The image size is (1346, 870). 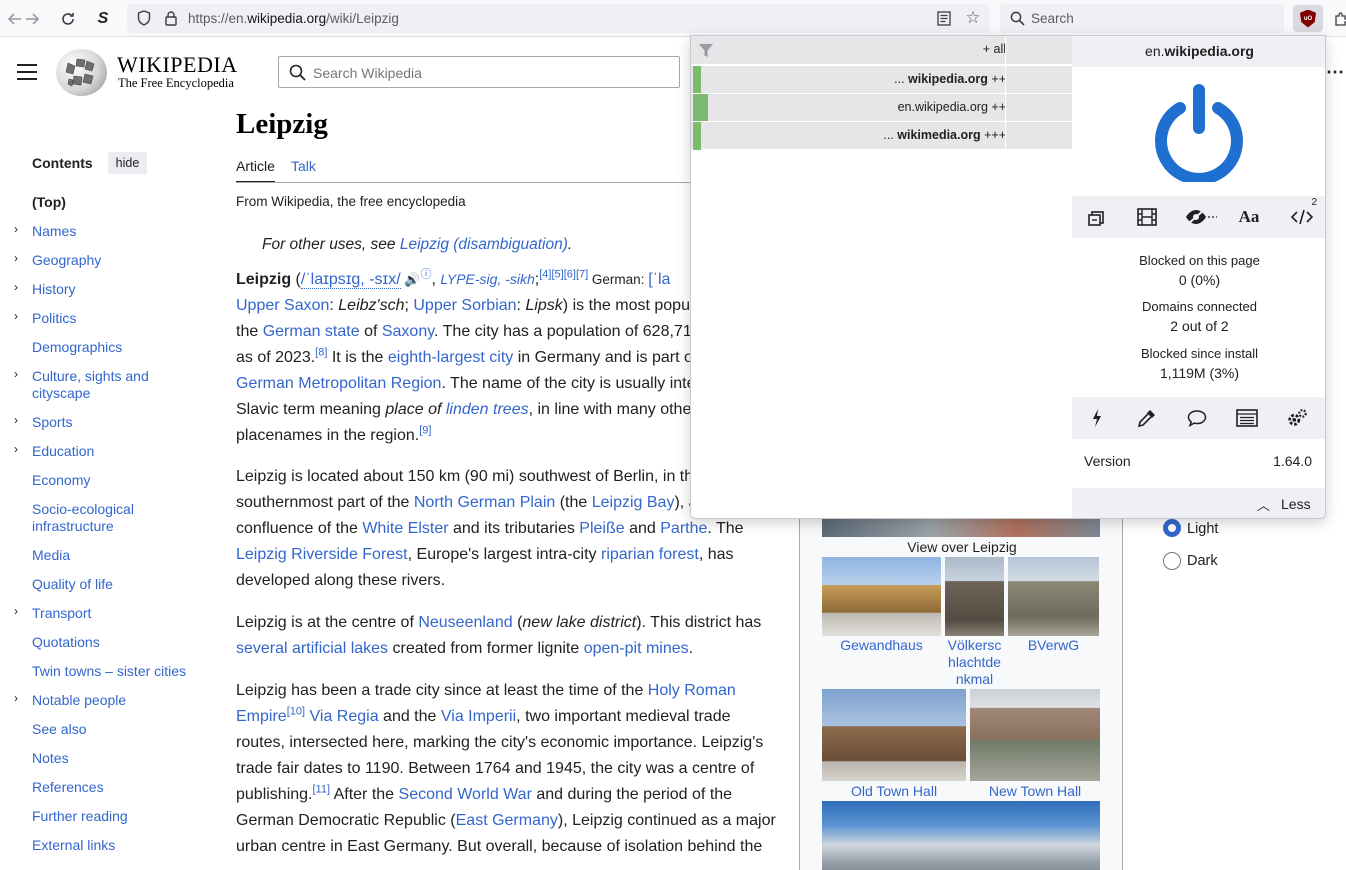 What do you see at coordinates (487, 409) in the screenshot?
I see `linden-trees-link: linden trees` at bounding box center [487, 409].